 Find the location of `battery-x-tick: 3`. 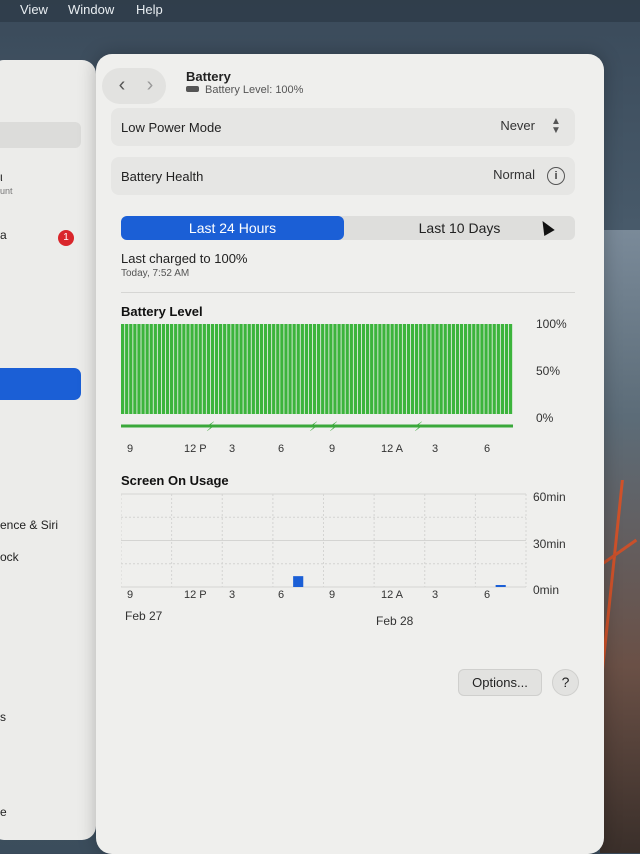

battery-x-tick: 3 is located at coordinates (435, 449).